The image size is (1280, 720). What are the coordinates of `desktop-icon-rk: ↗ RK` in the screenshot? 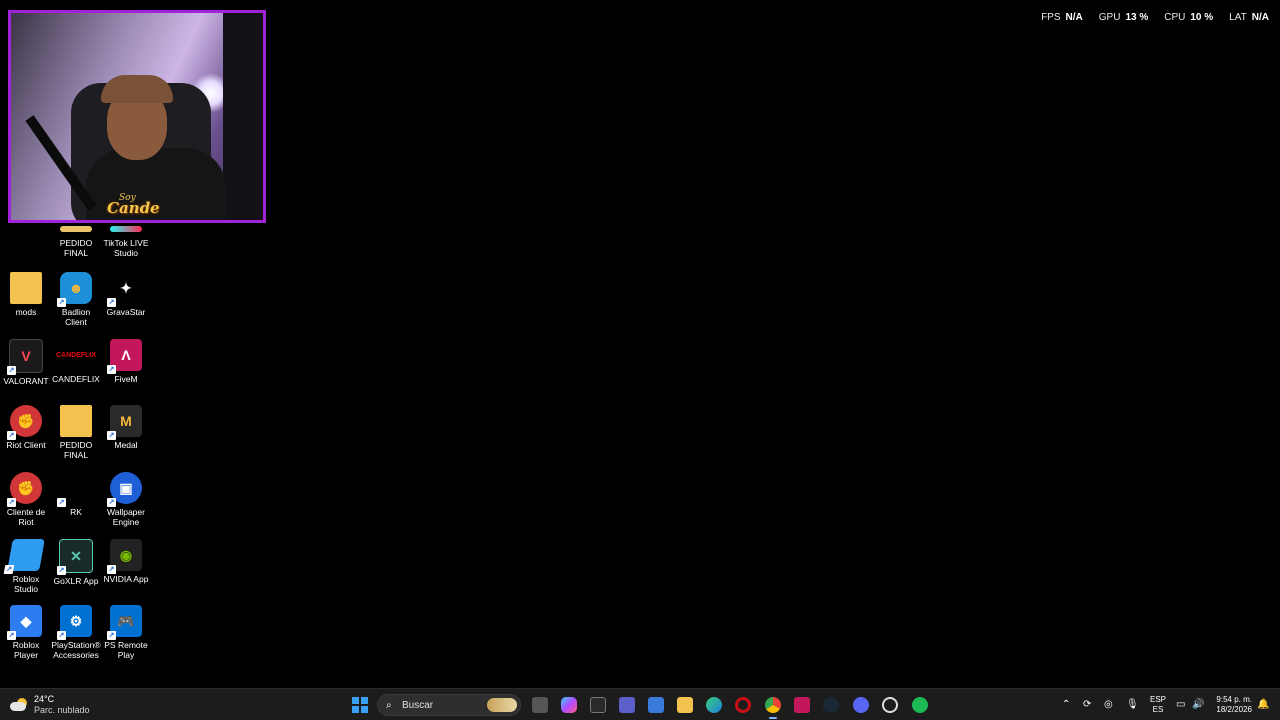 It's located at (76, 494).